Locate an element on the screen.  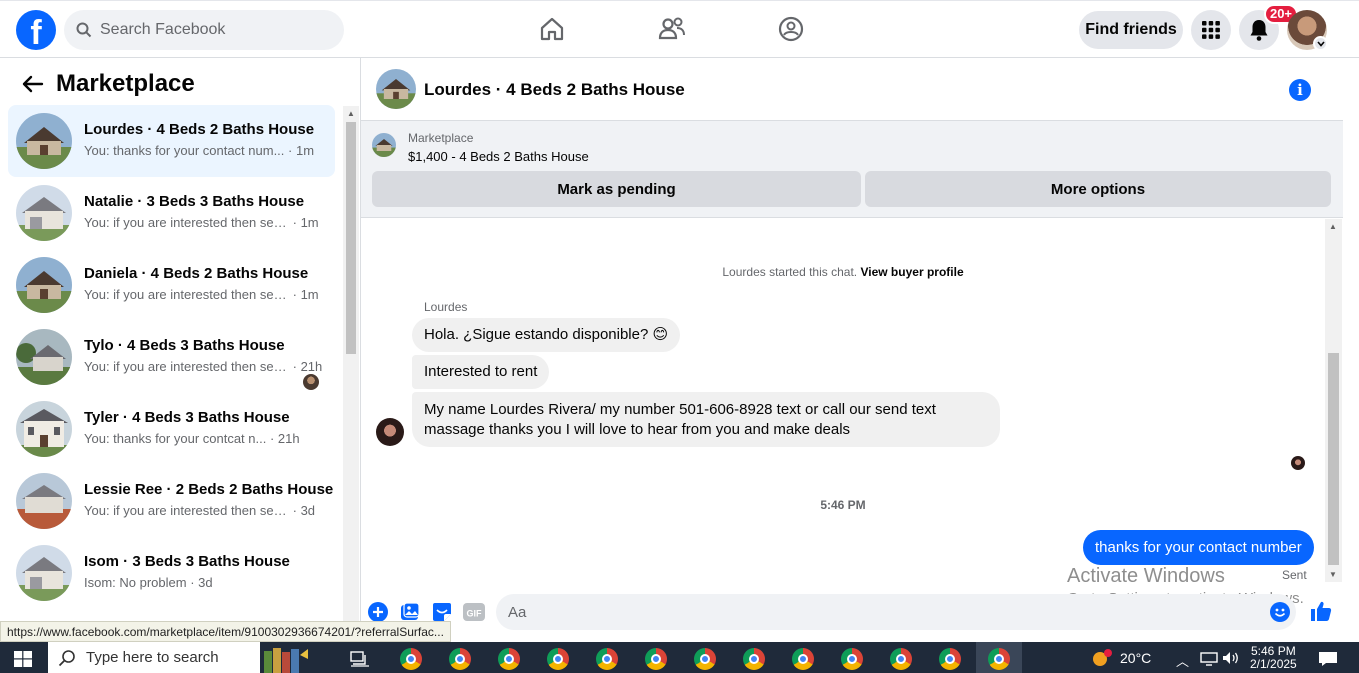
more-options-button: More options is located at coordinates (1098, 189).